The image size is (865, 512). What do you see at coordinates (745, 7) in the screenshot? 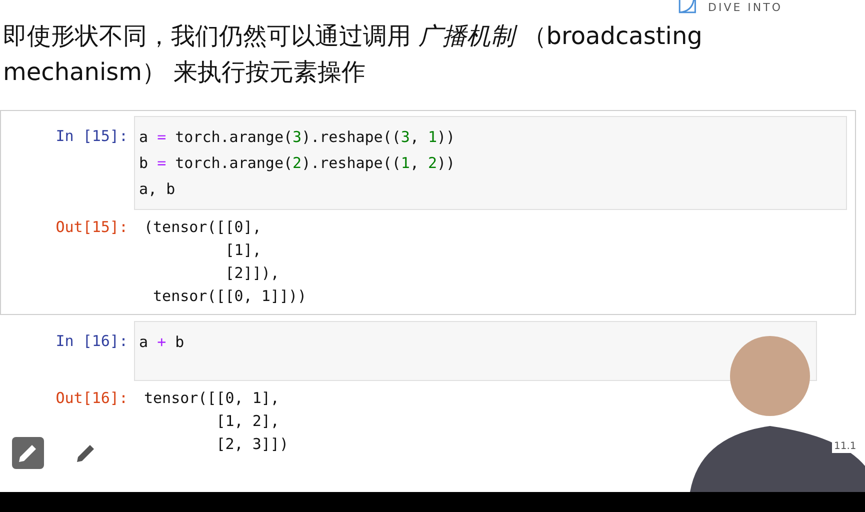
I see `logo-text: DIVE INTO` at bounding box center [745, 7].